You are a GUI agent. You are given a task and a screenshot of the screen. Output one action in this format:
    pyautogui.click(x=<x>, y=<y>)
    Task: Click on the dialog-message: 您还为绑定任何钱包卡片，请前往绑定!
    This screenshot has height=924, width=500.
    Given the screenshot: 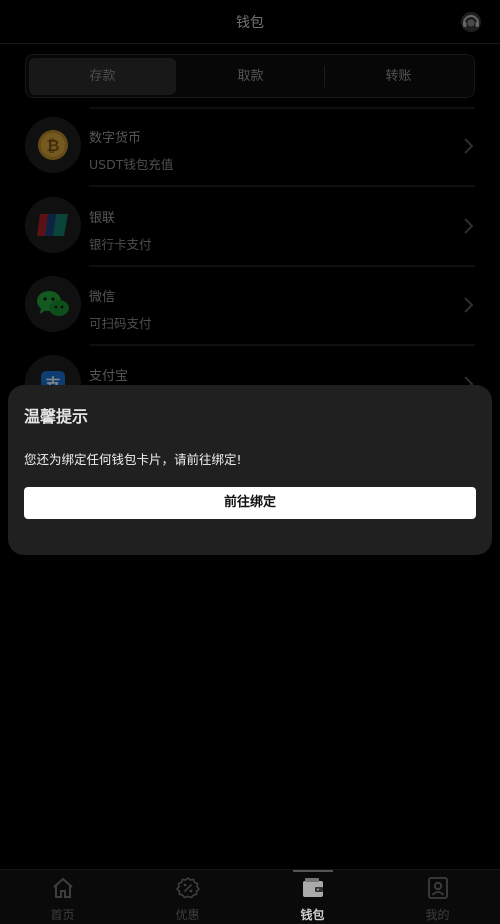 What is the action you would take?
    pyautogui.click(x=133, y=459)
    